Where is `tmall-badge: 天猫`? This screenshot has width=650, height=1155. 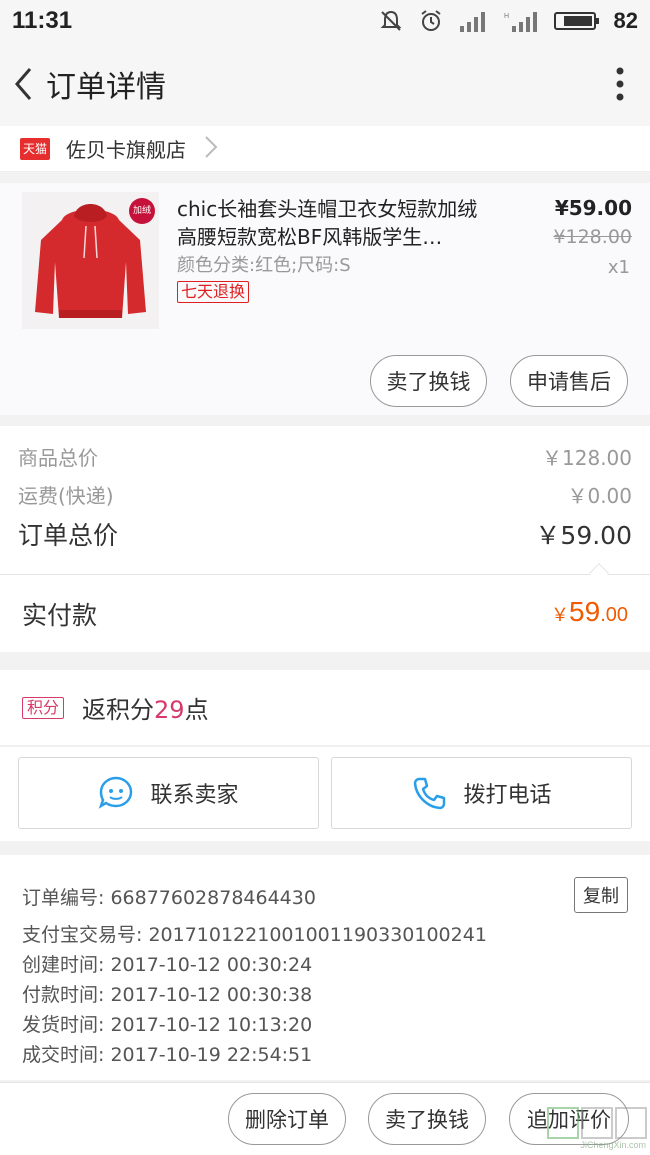
tmall-badge: 天猫 is located at coordinates (35, 148).